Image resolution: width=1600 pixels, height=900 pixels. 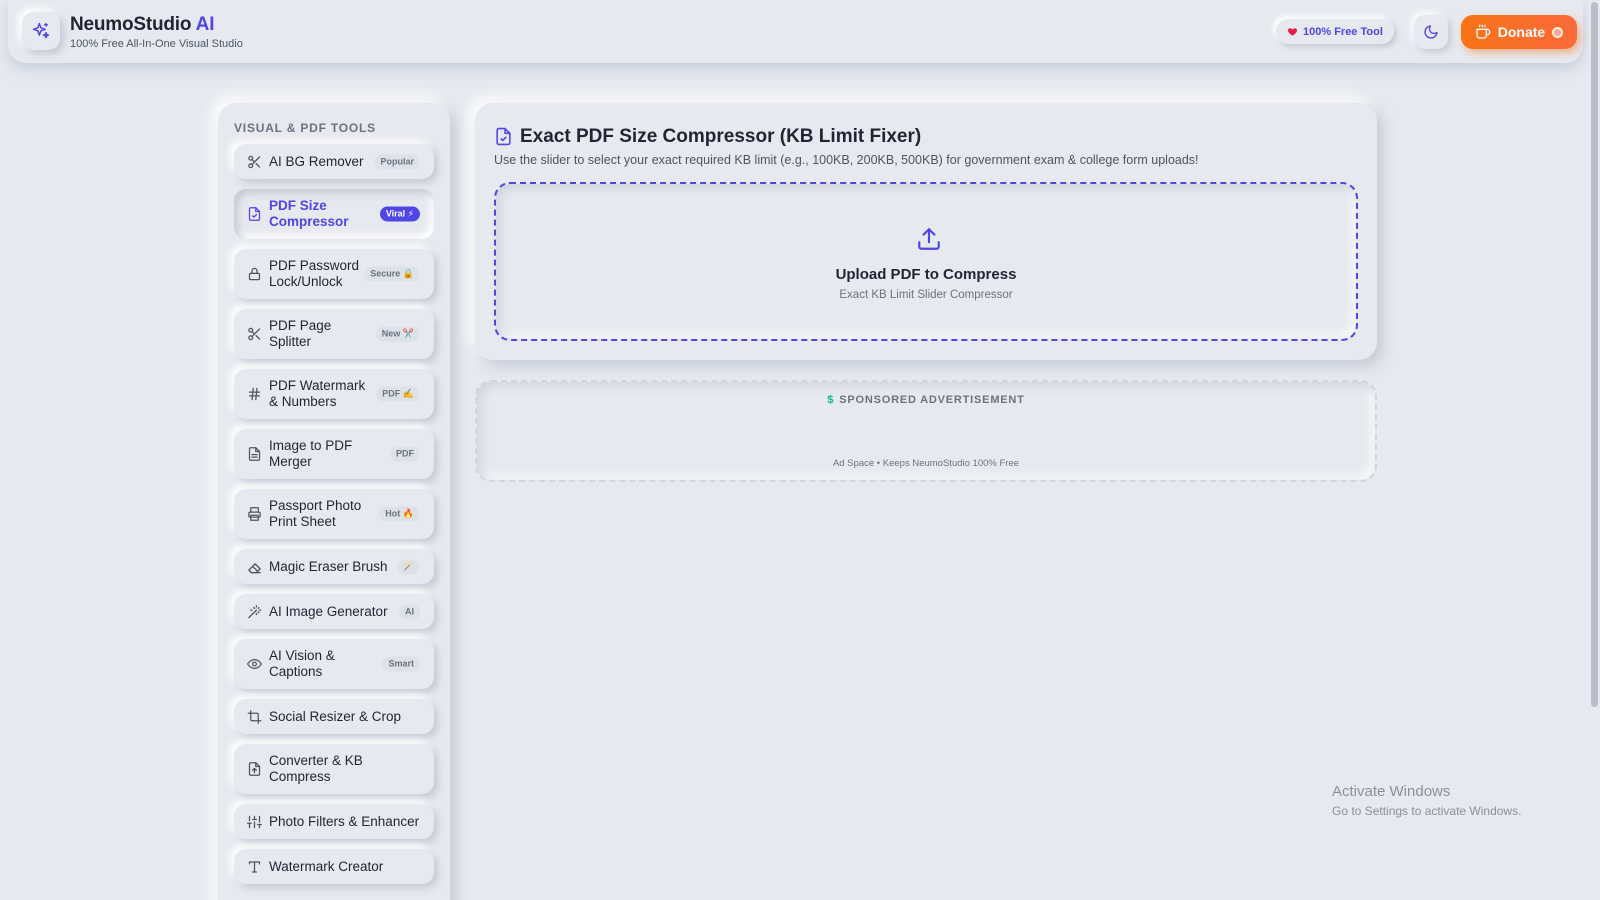 What do you see at coordinates (254, 716) in the screenshot?
I see `crop-icon` at bounding box center [254, 716].